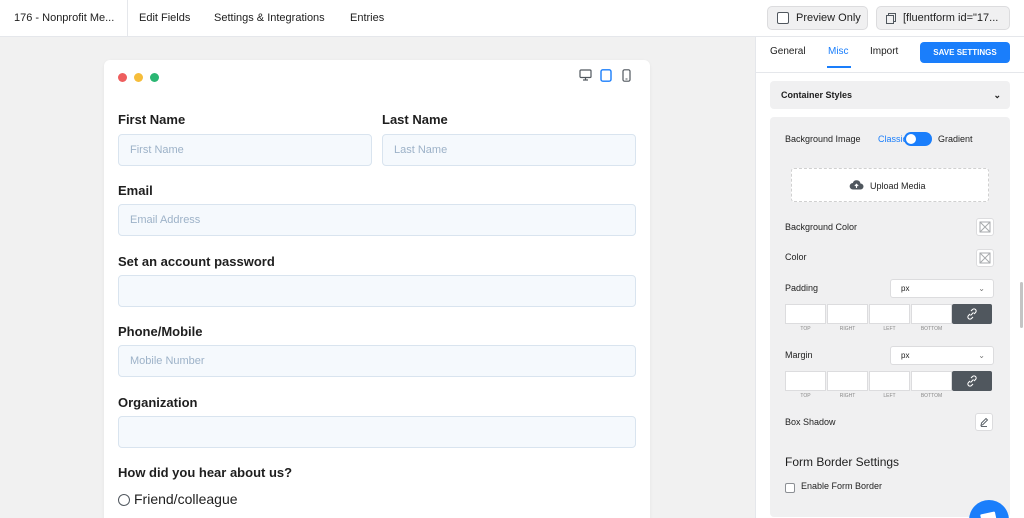  I want to click on chat-icon, so click(988, 514).